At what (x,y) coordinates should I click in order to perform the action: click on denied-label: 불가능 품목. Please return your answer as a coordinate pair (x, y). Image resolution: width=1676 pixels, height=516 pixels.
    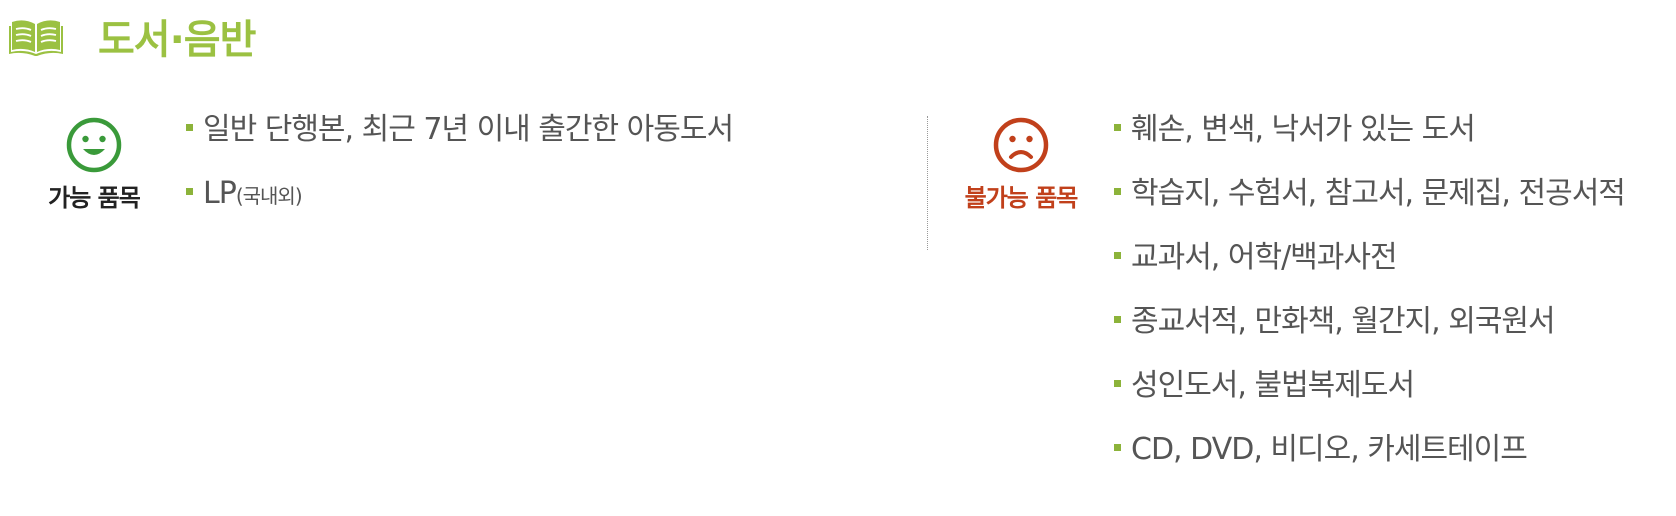
    Looking at the image, I should click on (1021, 198).